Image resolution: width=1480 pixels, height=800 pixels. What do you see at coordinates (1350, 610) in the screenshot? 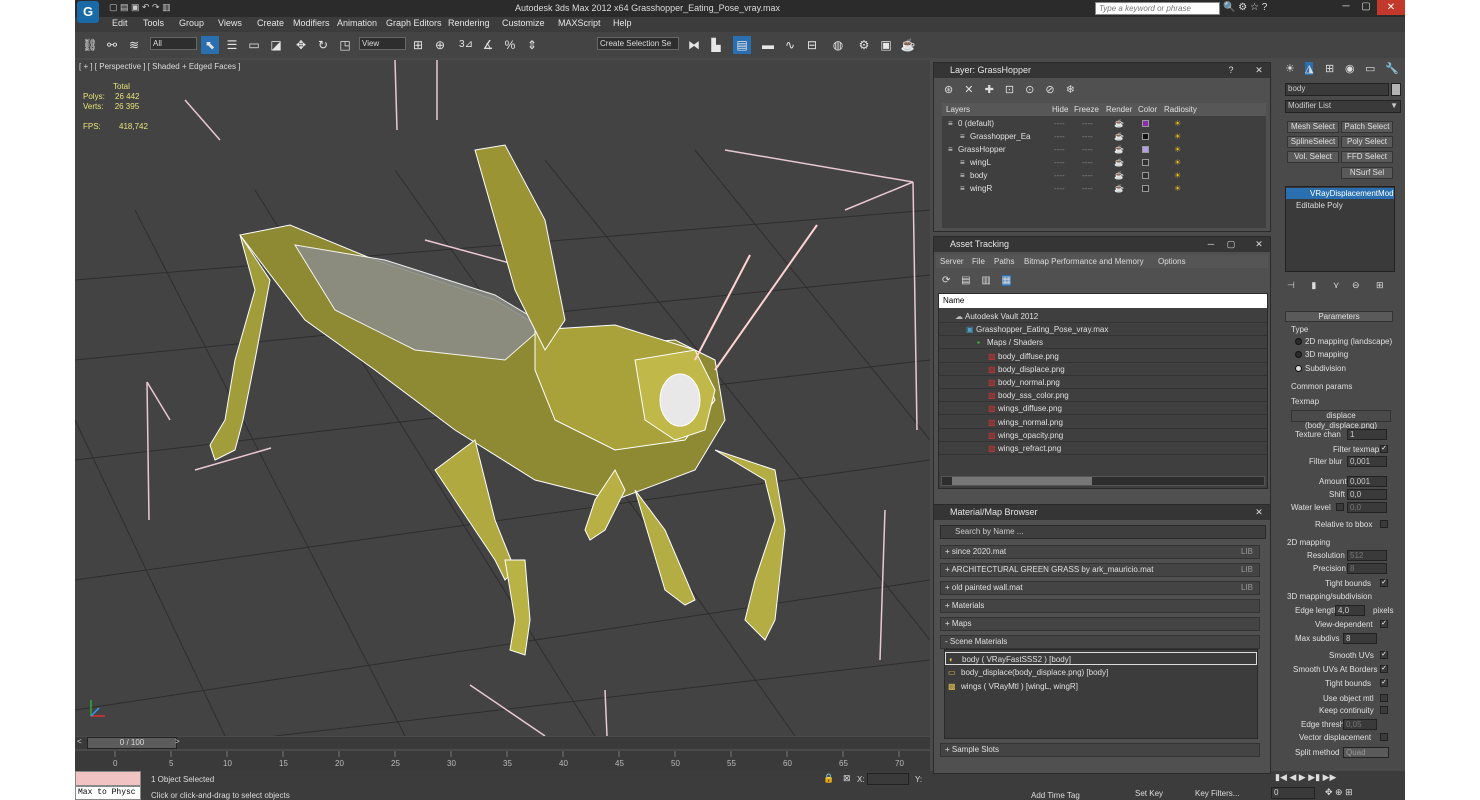
I see `edge-length-spinner: 4,0` at bounding box center [1350, 610].